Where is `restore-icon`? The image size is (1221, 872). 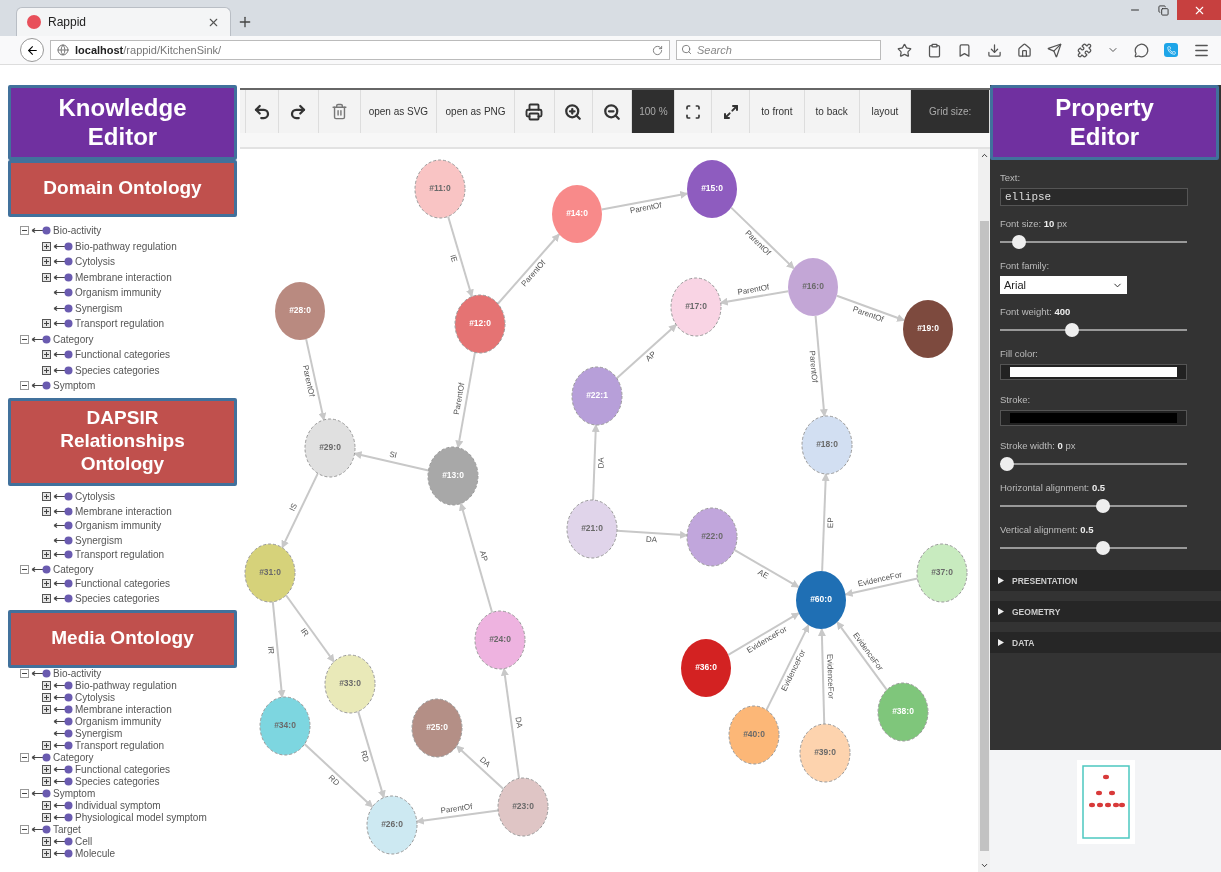 restore-icon is located at coordinates (1163, 10).